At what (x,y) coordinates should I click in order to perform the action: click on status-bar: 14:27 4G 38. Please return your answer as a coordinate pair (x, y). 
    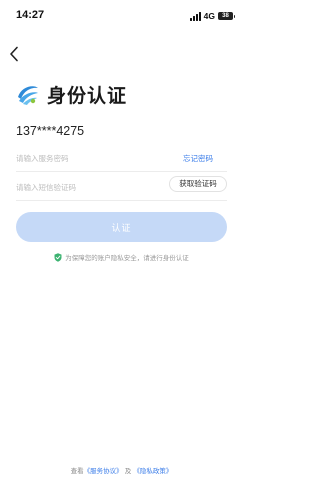
    Looking at the image, I should click on (121, 15).